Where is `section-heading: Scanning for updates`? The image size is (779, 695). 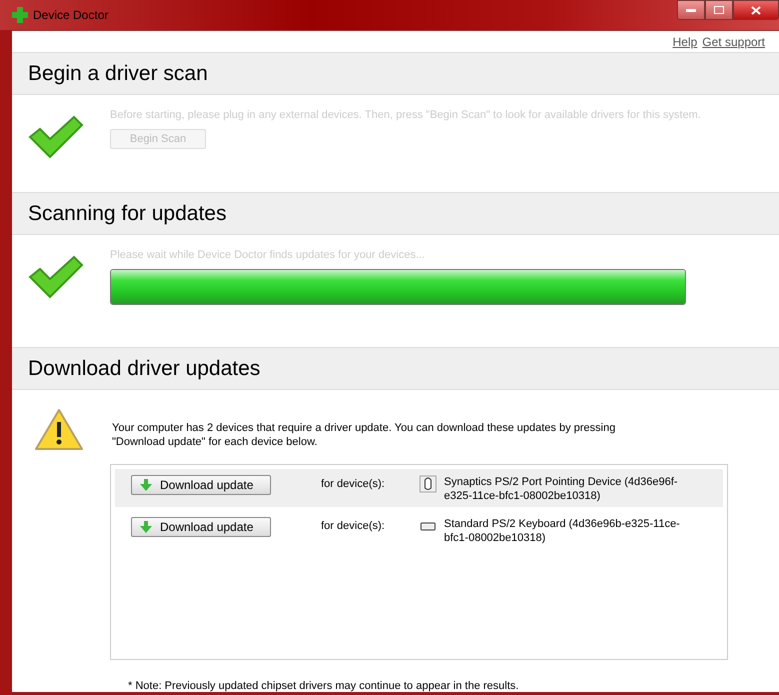 section-heading: Scanning for updates is located at coordinates (395, 213).